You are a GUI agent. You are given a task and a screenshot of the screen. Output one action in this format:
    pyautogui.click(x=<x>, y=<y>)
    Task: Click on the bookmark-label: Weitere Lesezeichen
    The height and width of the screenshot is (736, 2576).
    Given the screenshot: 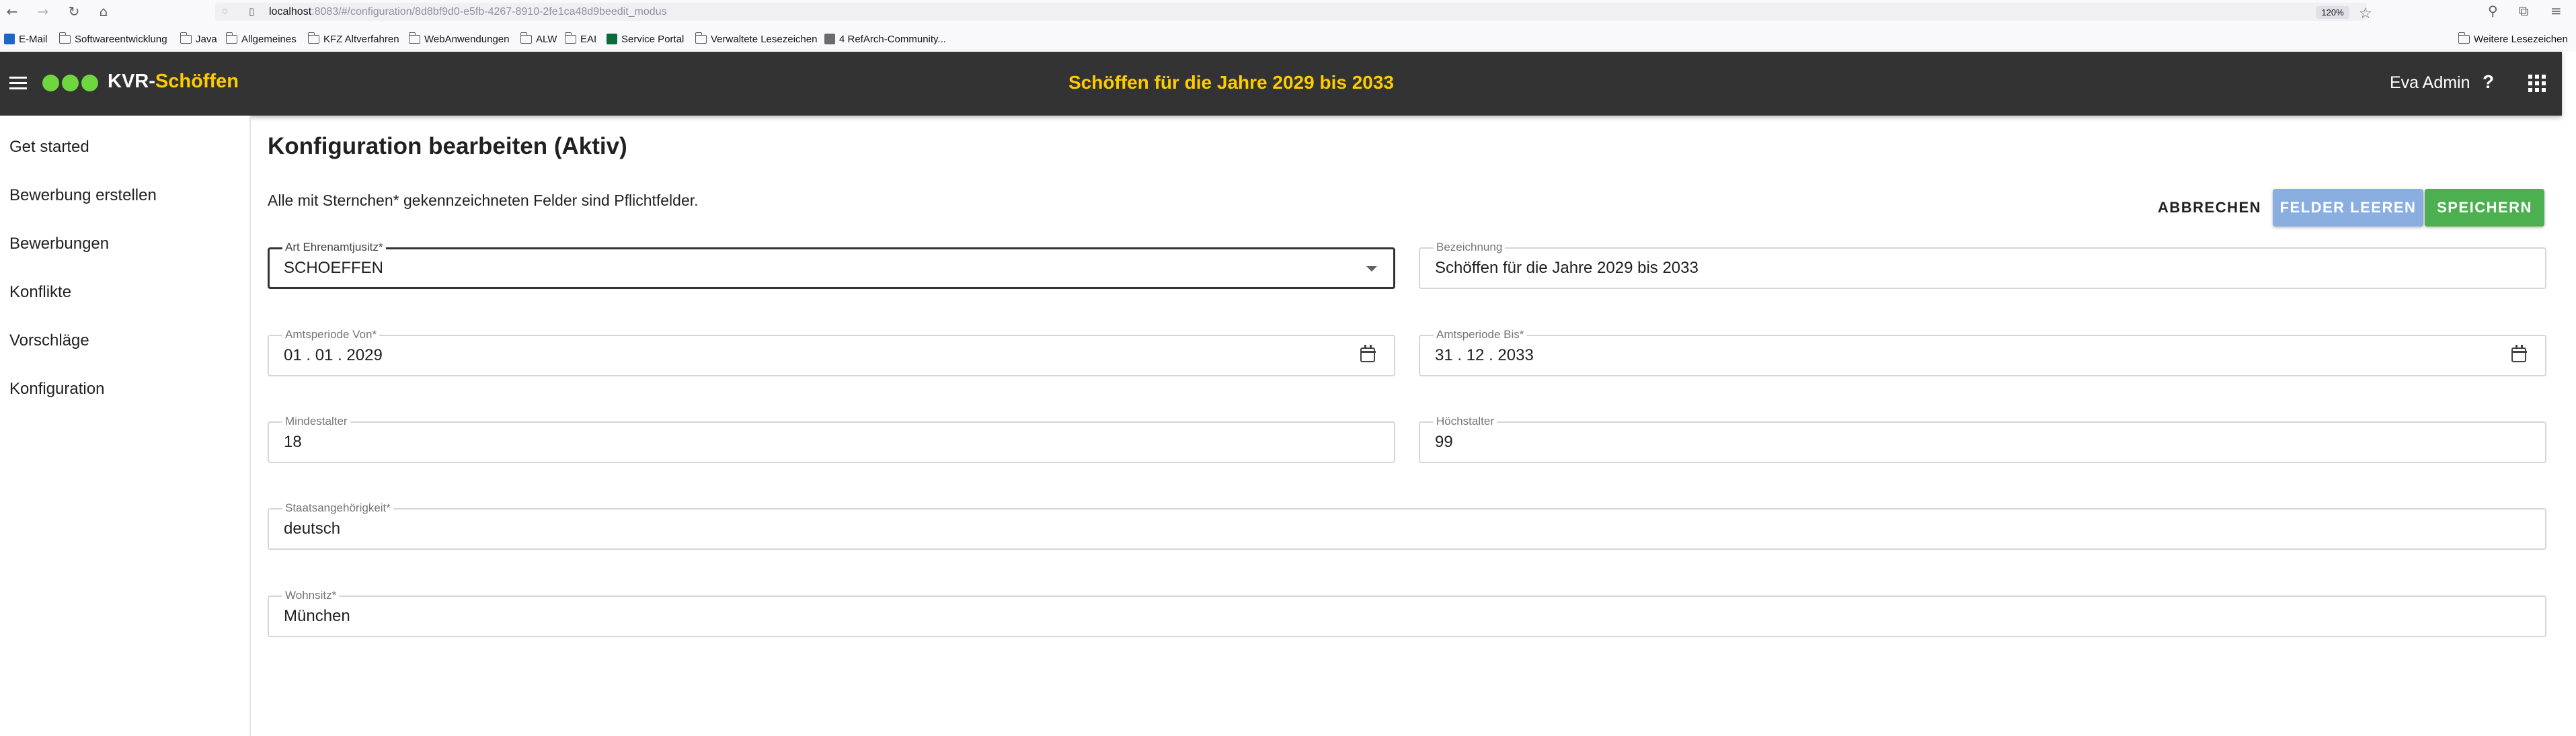 What is the action you would take?
    pyautogui.click(x=2521, y=39)
    